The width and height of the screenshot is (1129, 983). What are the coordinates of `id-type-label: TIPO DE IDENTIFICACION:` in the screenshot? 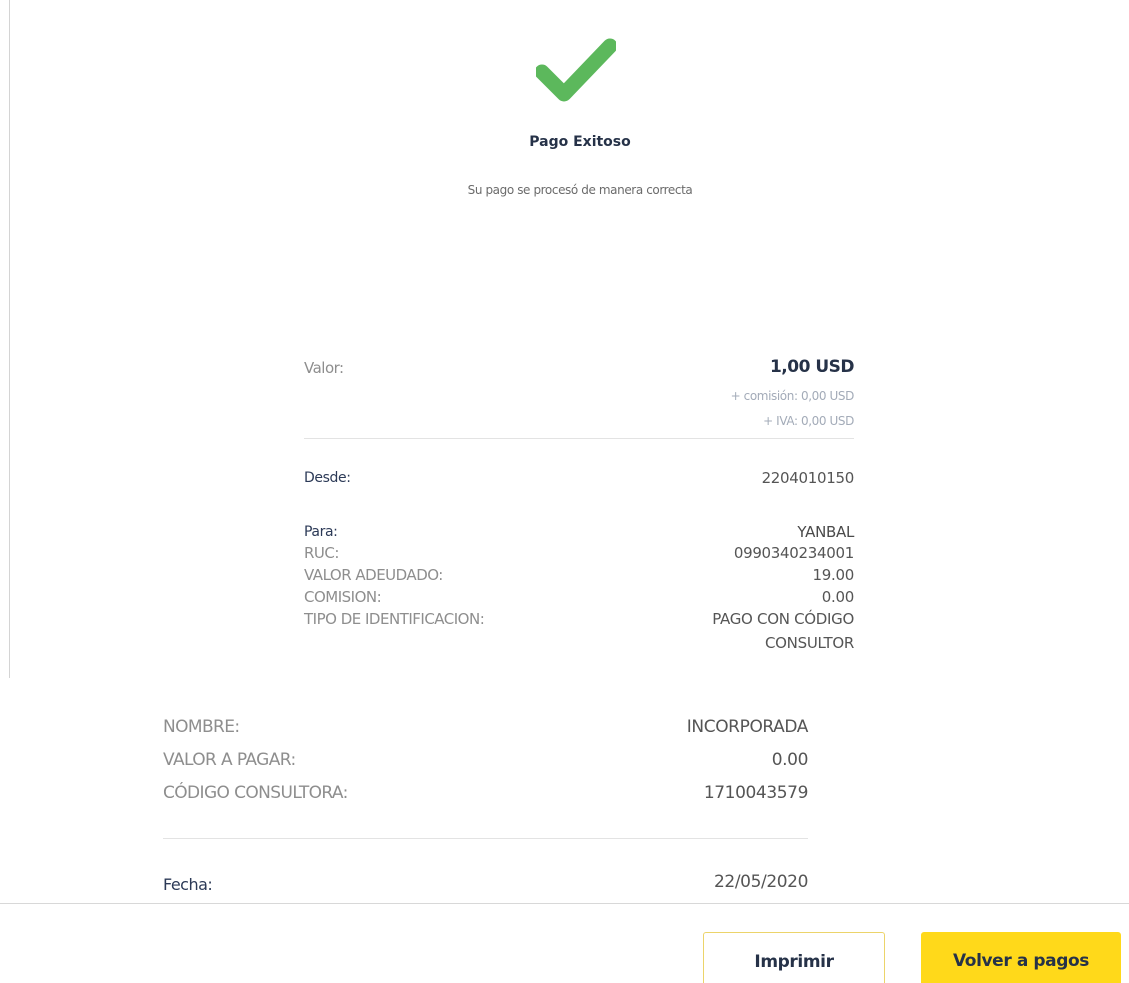 It's located at (394, 619).